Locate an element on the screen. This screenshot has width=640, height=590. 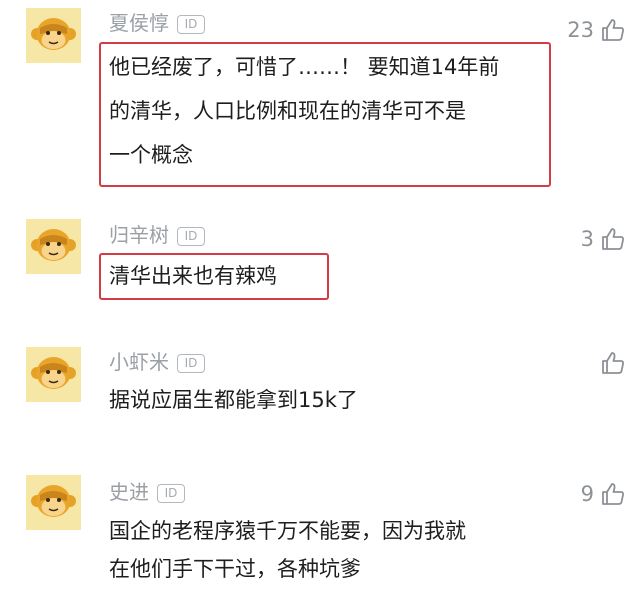
like-count: 3 is located at coordinates (587, 239).